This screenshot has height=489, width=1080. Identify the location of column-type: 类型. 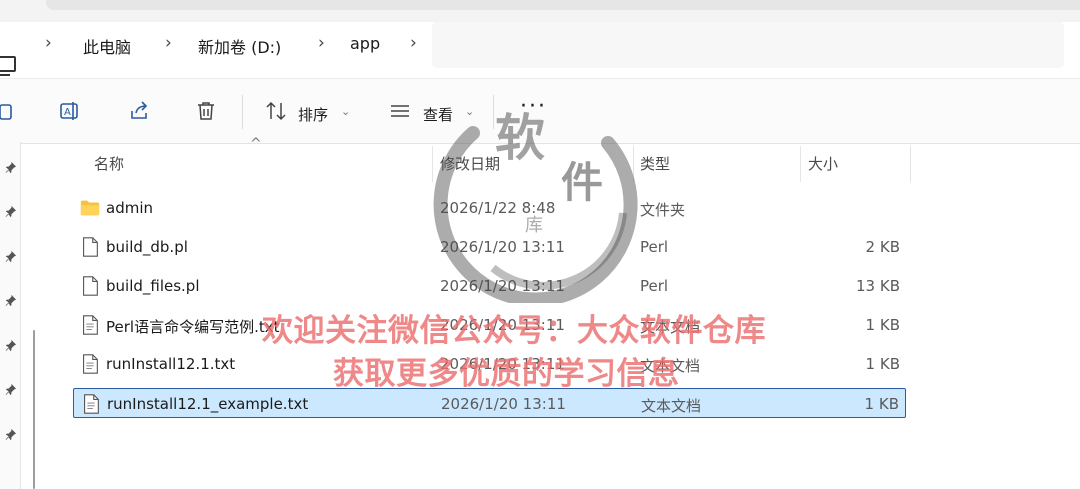
(655, 163).